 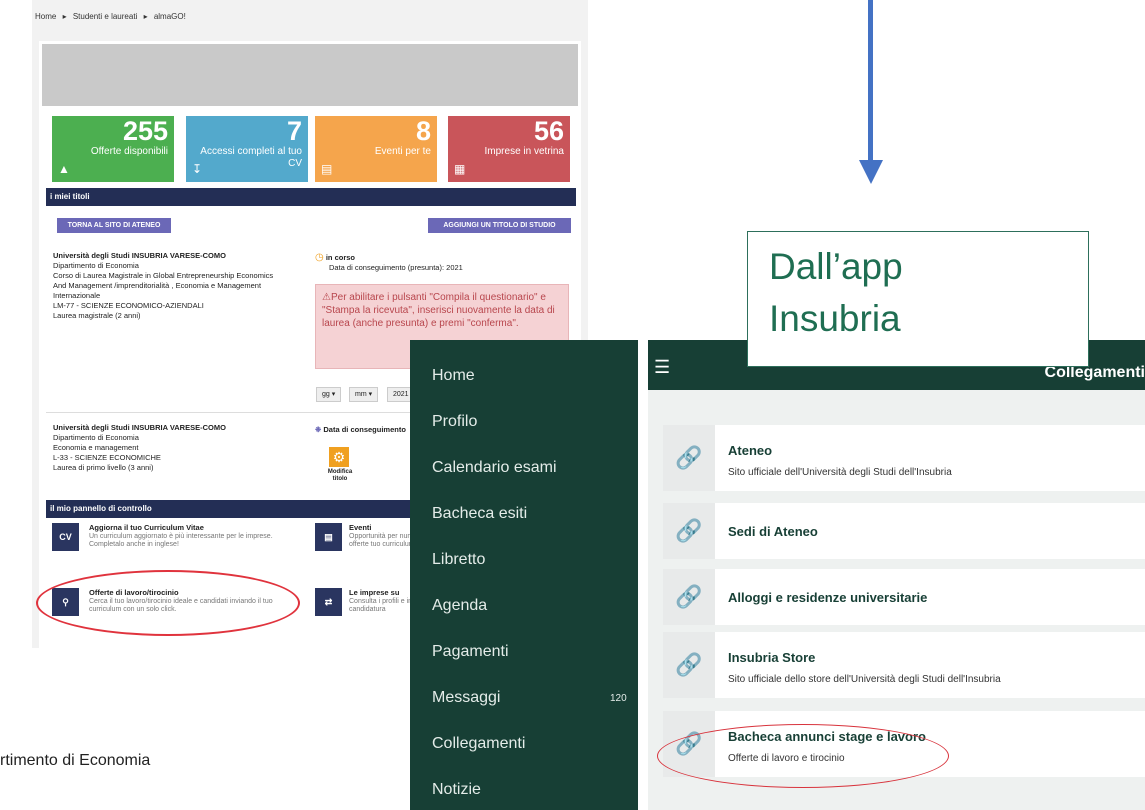 What do you see at coordinates (459, 606) in the screenshot?
I see `nav-agenda: Agenda` at bounding box center [459, 606].